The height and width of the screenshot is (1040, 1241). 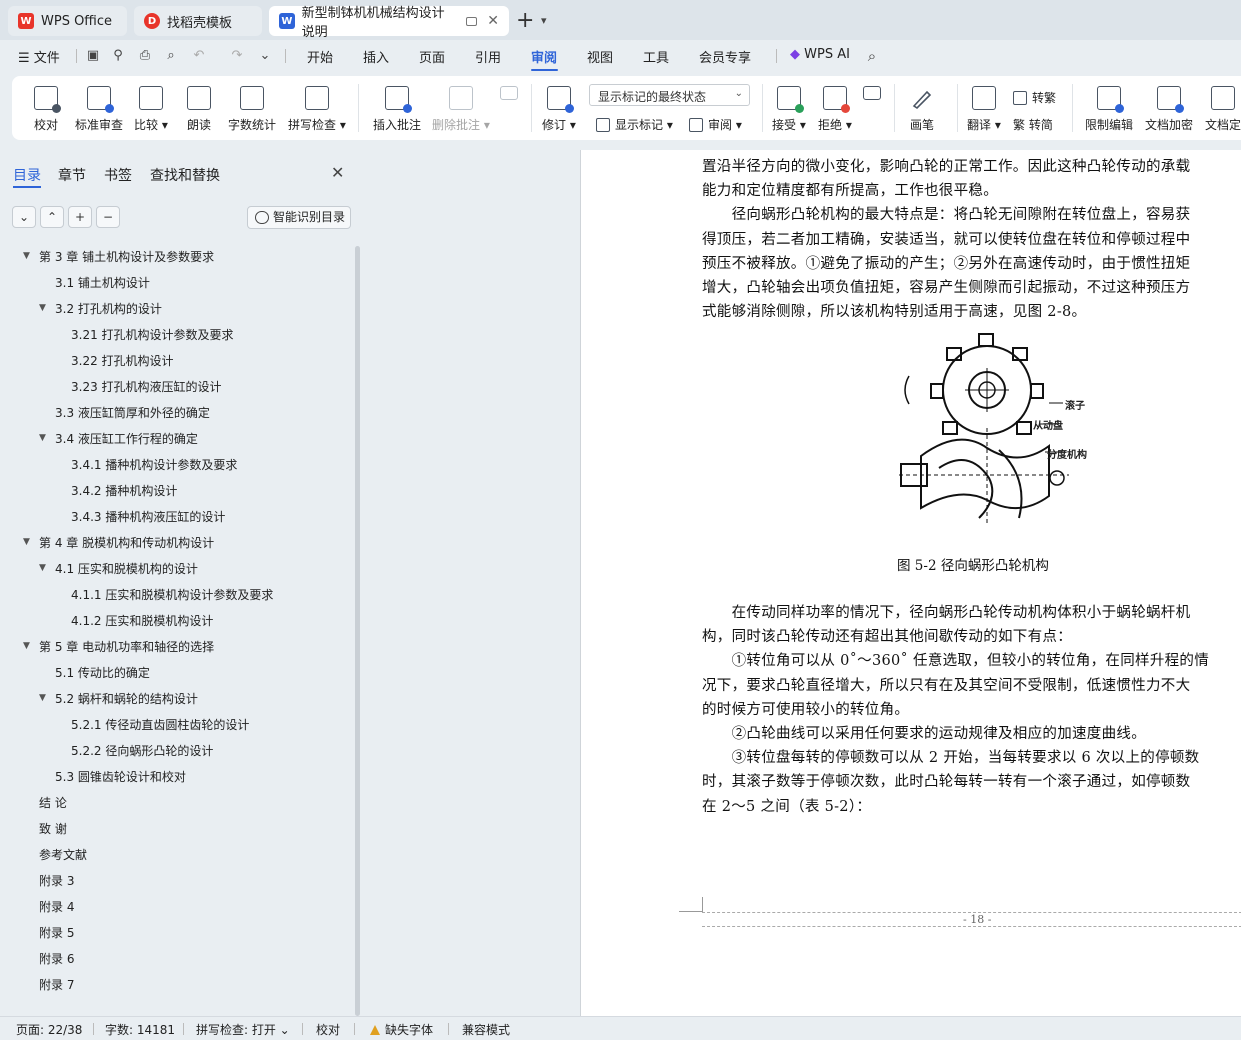 What do you see at coordinates (488, 56) in the screenshot?
I see `menu-reference: 引用` at bounding box center [488, 56].